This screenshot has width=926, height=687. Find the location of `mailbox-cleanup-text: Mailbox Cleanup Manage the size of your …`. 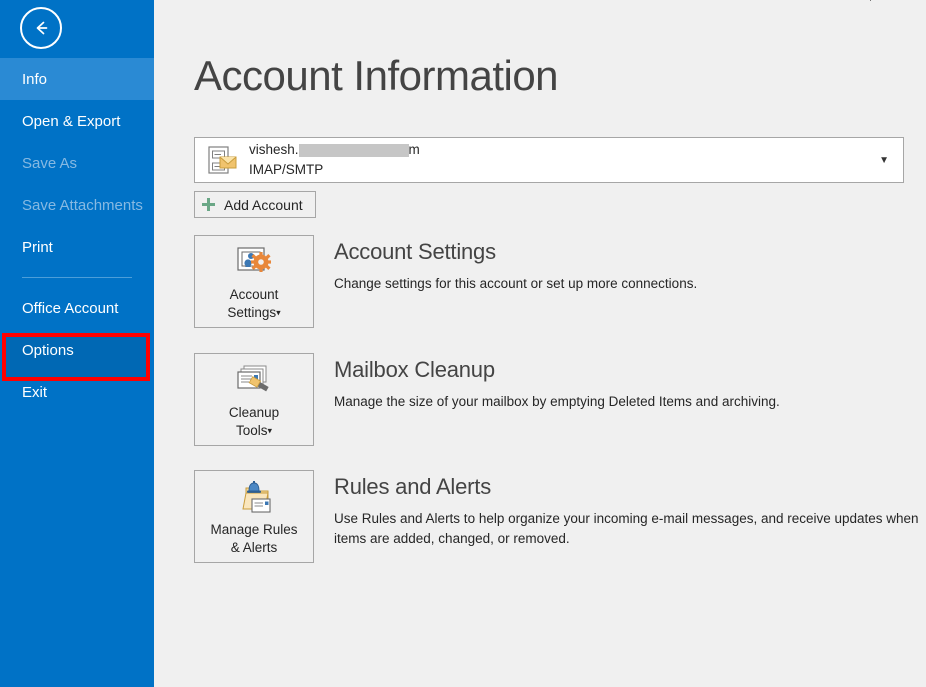

mailbox-cleanup-text: Mailbox Cleanup Manage the size of your … is located at coordinates (630, 384).